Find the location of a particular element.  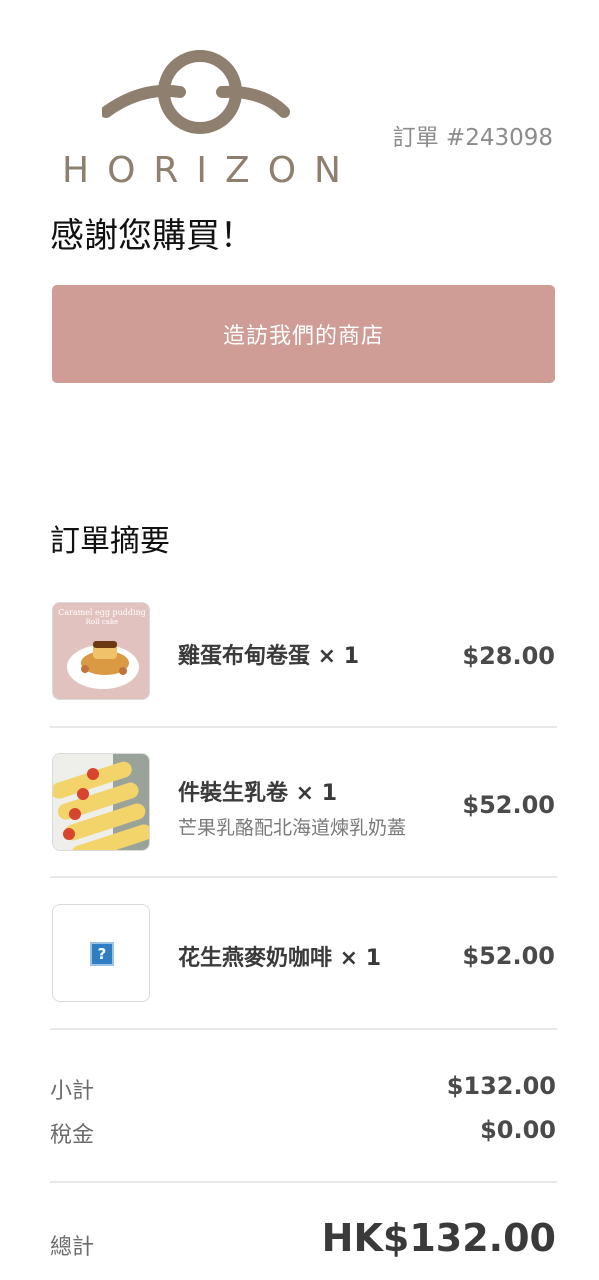

subtotal-label: 小計 is located at coordinates (72, 1091).